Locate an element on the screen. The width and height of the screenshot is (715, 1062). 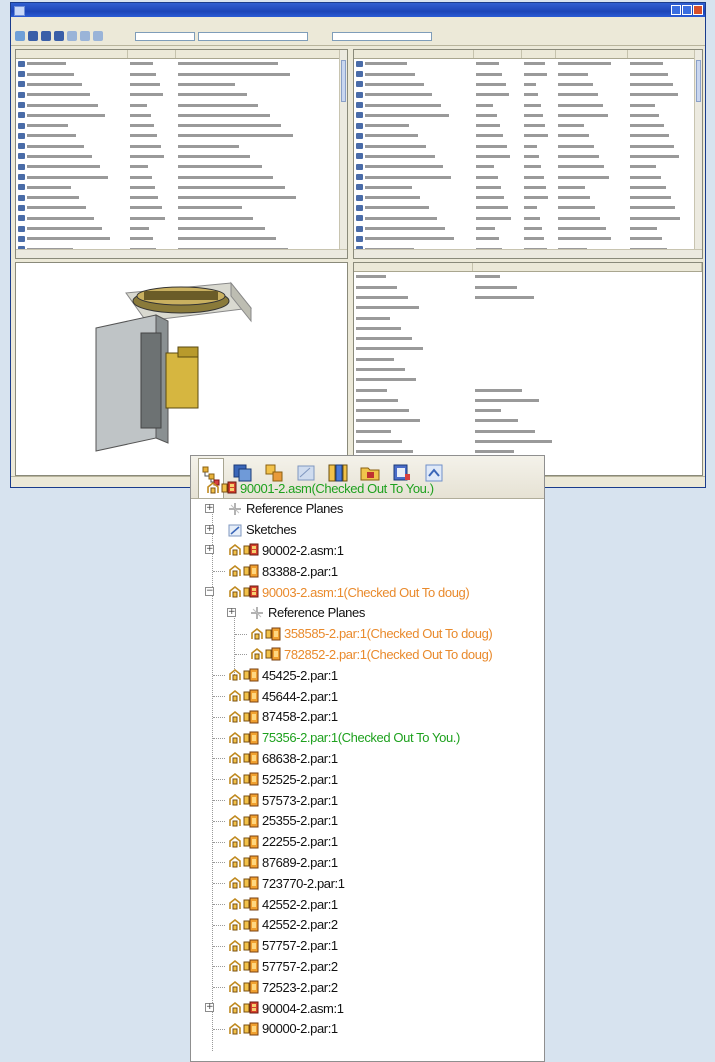
tree-node: 782852-2.par:1(Checked Out To doug) is located at coordinates (364, 654).